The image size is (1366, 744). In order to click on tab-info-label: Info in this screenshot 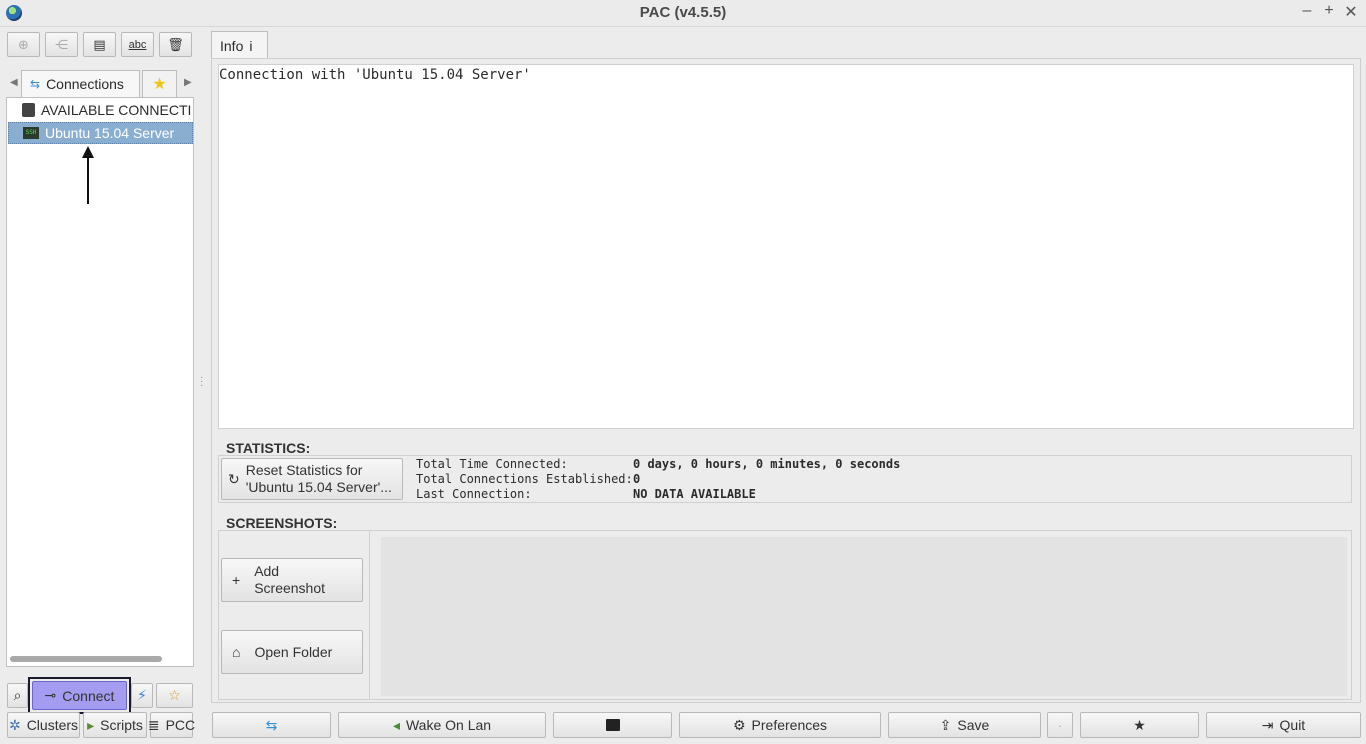, I will do `click(232, 45)`.